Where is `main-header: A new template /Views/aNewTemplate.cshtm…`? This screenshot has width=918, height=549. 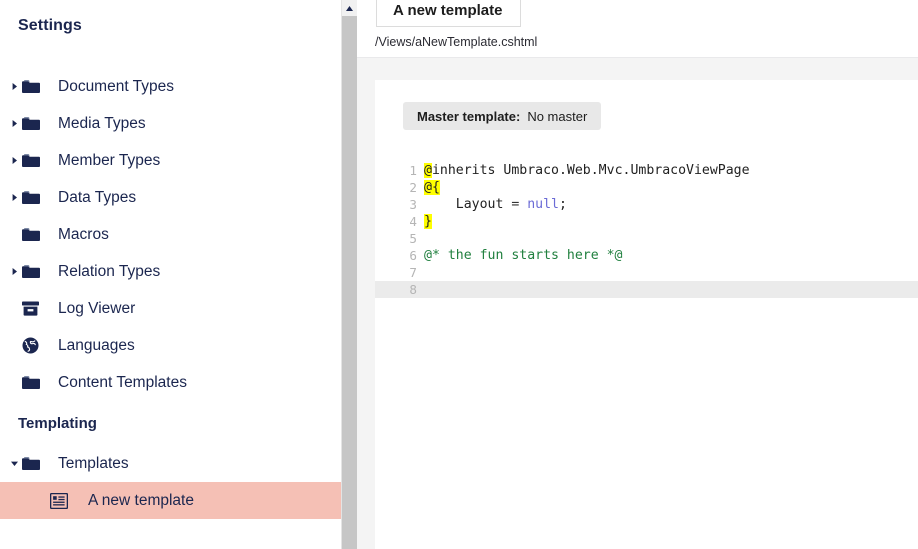 main-header: A new template /Views/aNewTemplate.cshtm… is located at coordinates (637, 29).